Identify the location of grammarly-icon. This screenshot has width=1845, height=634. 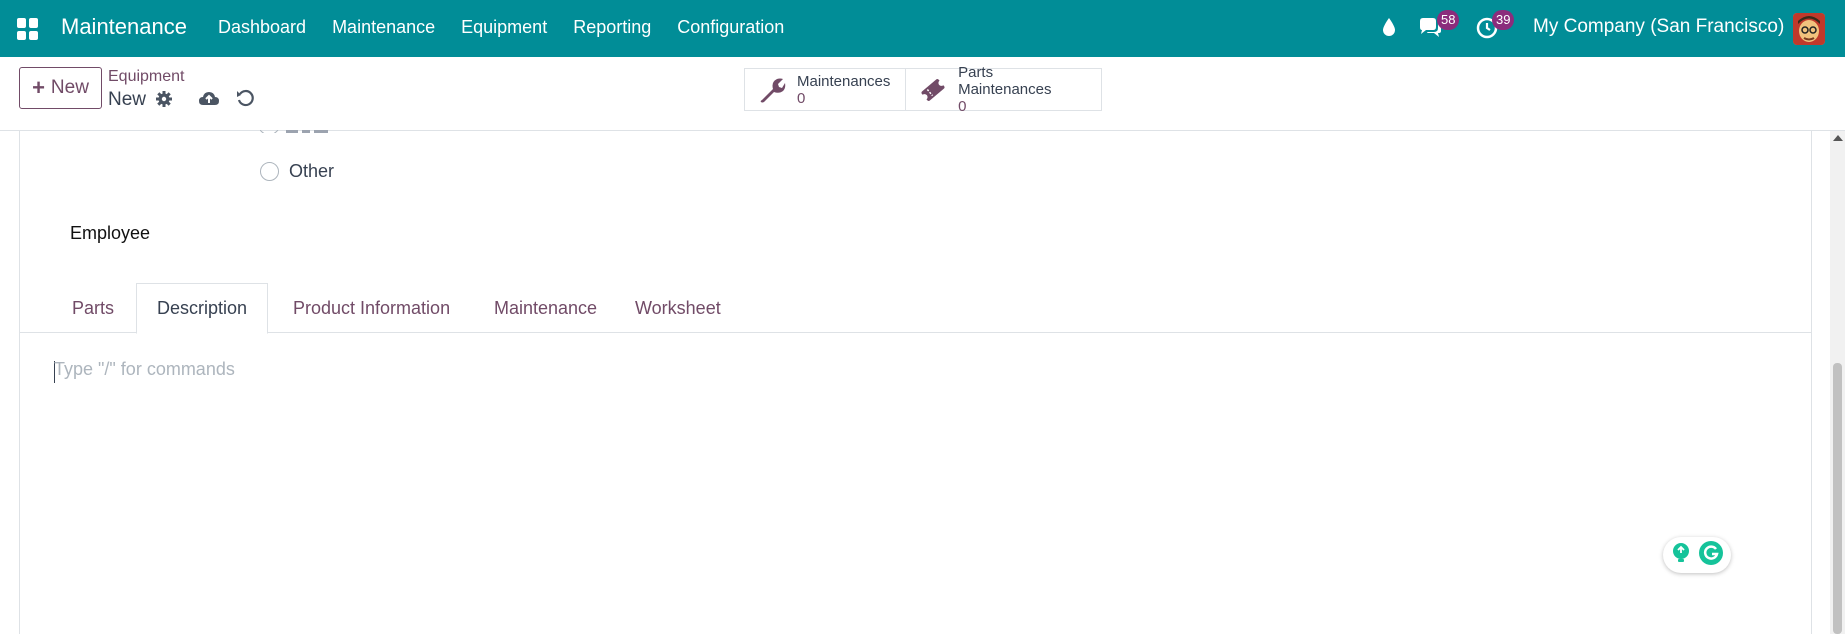
(1711, 555).